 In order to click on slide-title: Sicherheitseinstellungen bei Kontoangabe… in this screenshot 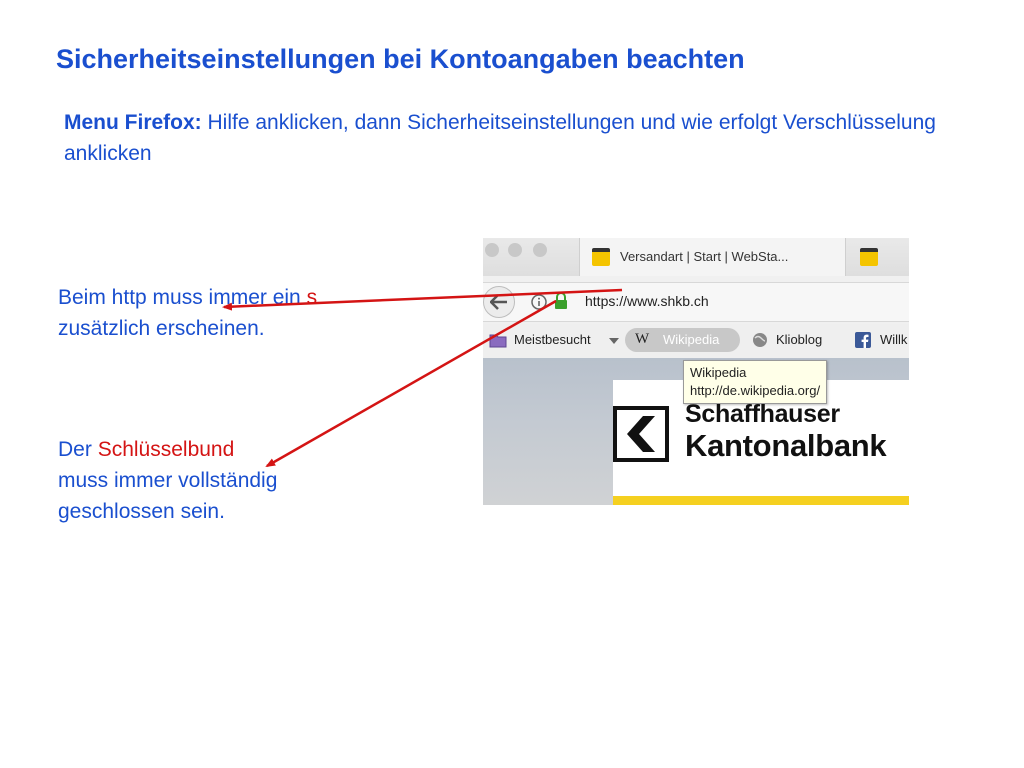, I will do `click(400, 59)`.